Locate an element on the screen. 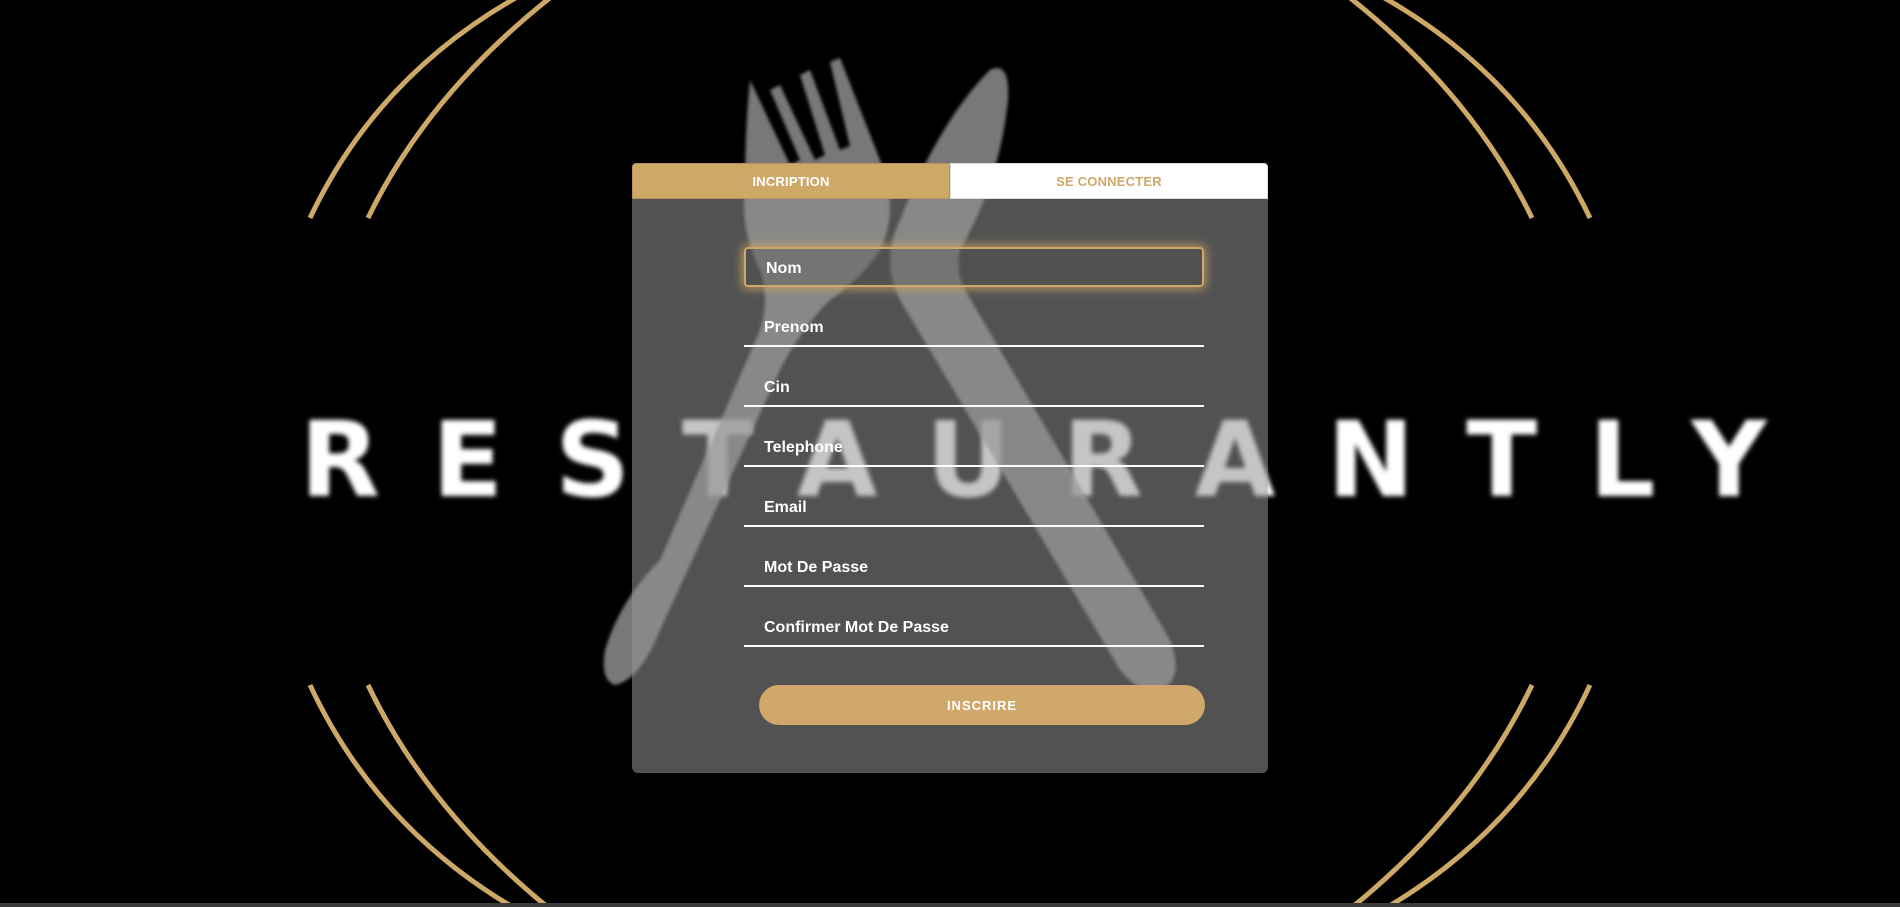 The image size is (1900, 907). password-label: Mot De Passe is located at coordinates (816, 567).